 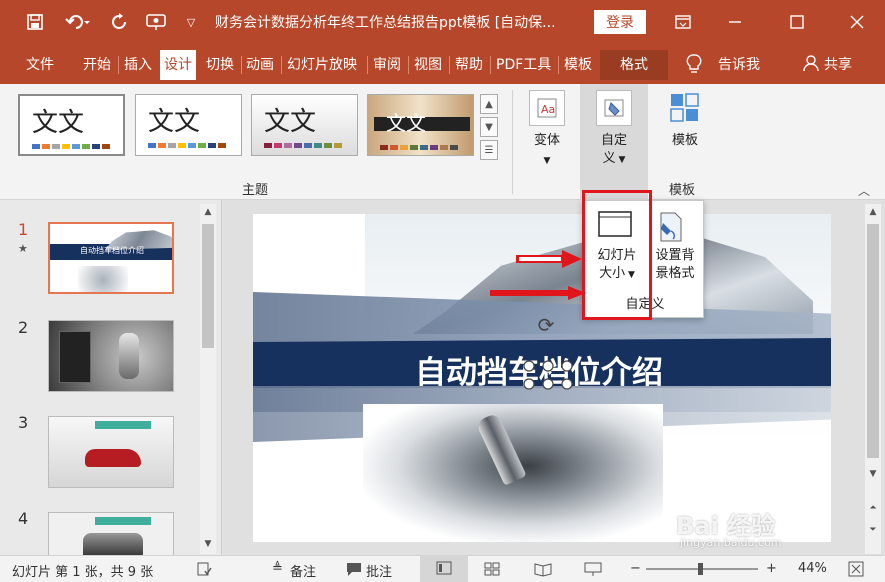 I want to click on editor-scroll-down-icon: ▼, so click(x=873, y=474).